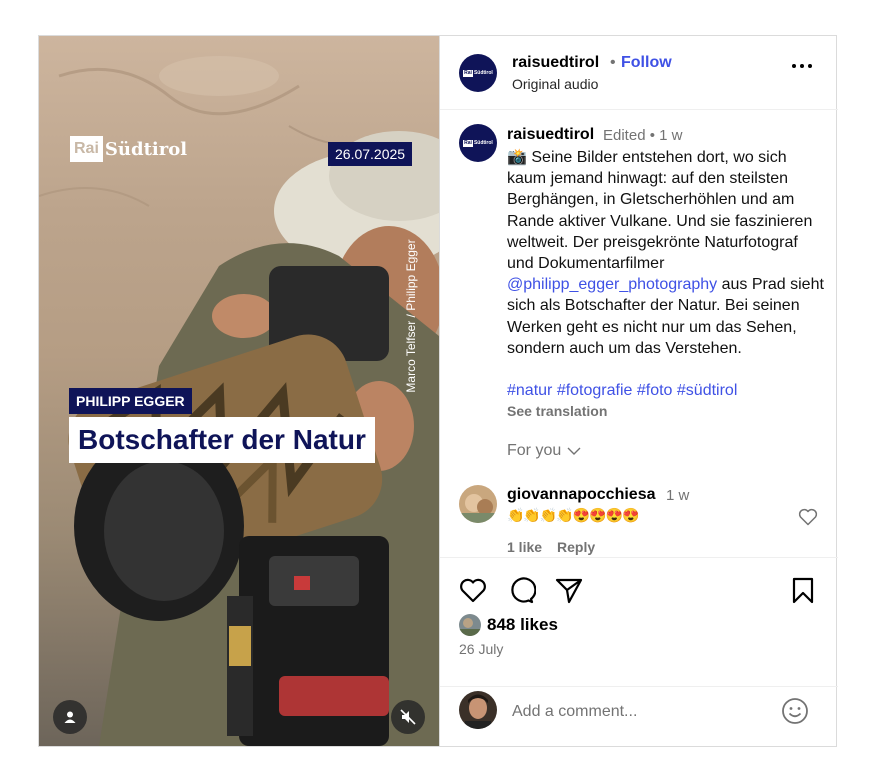 The width and height of the screenshot is (870, 780). I want to click on header-username: raisuedtirol, so click(555, 63).